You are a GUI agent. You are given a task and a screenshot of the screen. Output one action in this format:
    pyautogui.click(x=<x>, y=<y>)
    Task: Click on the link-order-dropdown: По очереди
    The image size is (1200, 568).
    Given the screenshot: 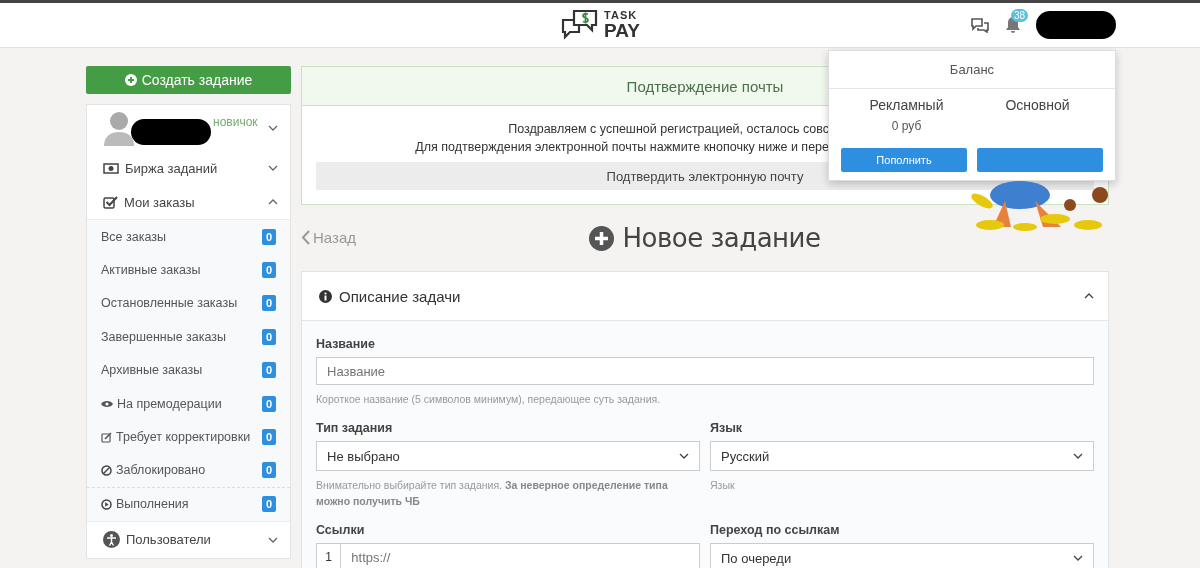 What is the action you would take?
    pyautogui.click(x=902, y=555)
    